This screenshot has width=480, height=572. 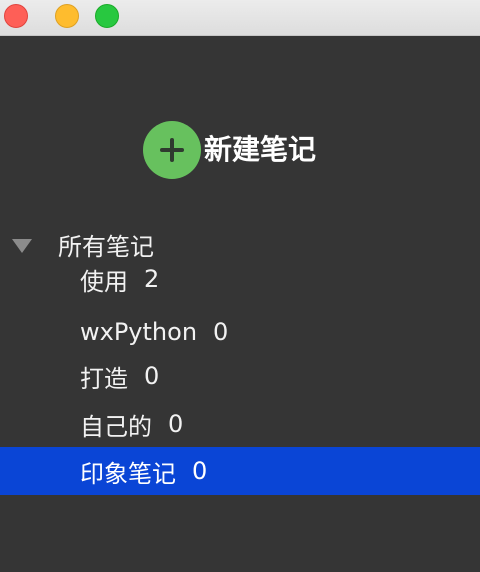 I want to click on tree-item-label: 打造, so click(x=104, y=378).